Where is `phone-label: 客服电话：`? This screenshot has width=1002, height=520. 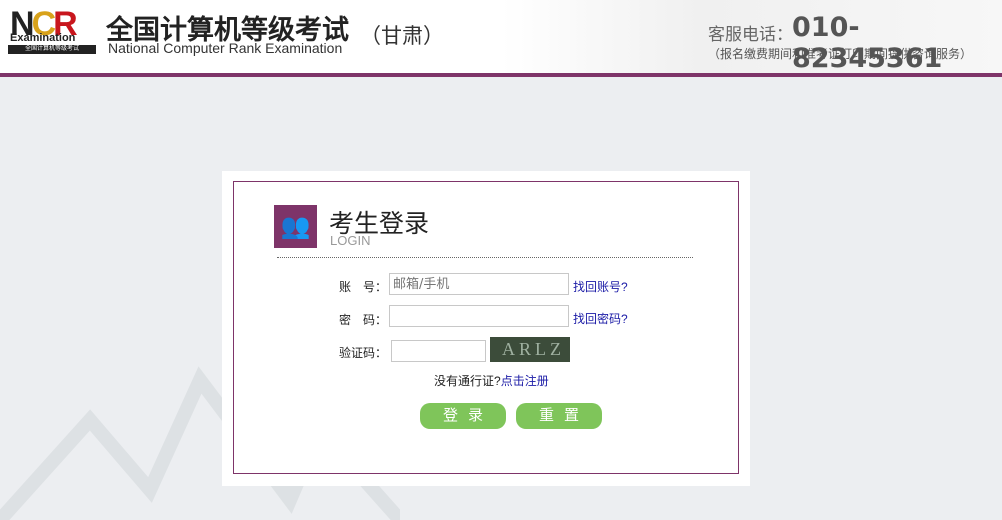
phone-label: 客服电话： is located at coordinates (750, 34).